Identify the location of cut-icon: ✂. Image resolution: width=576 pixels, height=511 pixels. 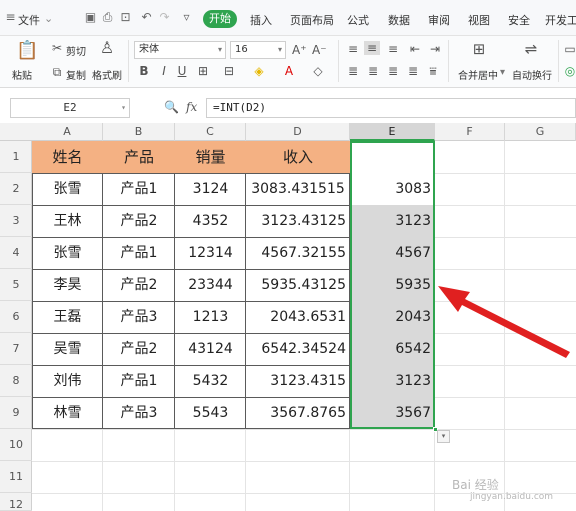
(57, 48).